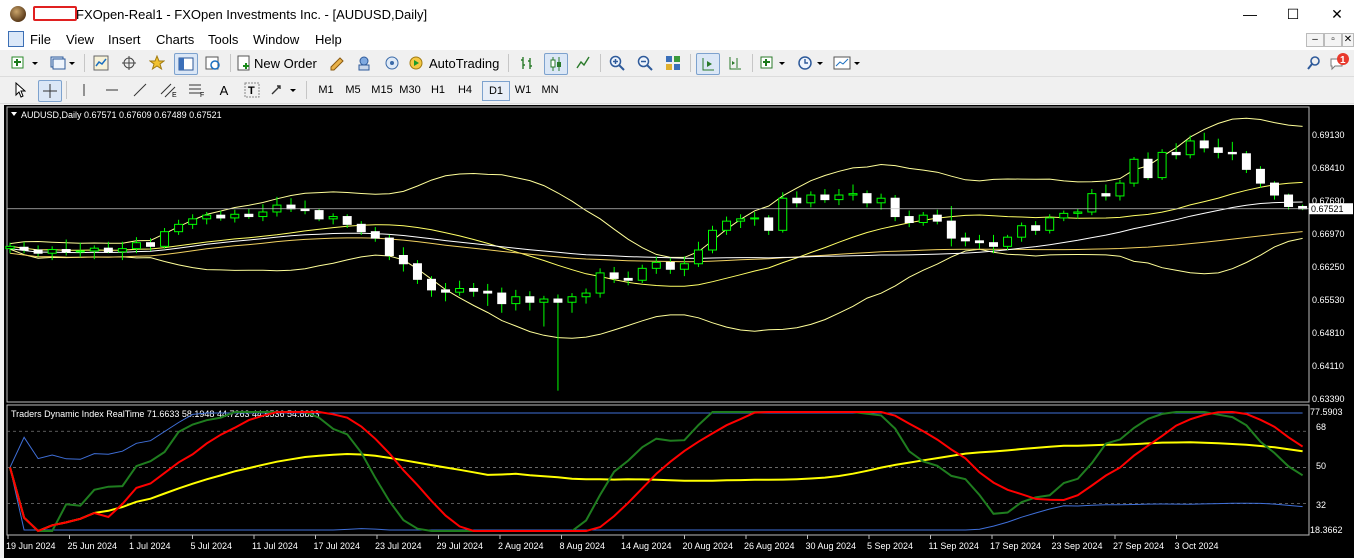  Describe the element at coordinates (40, 39) in the screenshot. I see `menu-file: File` at that location.